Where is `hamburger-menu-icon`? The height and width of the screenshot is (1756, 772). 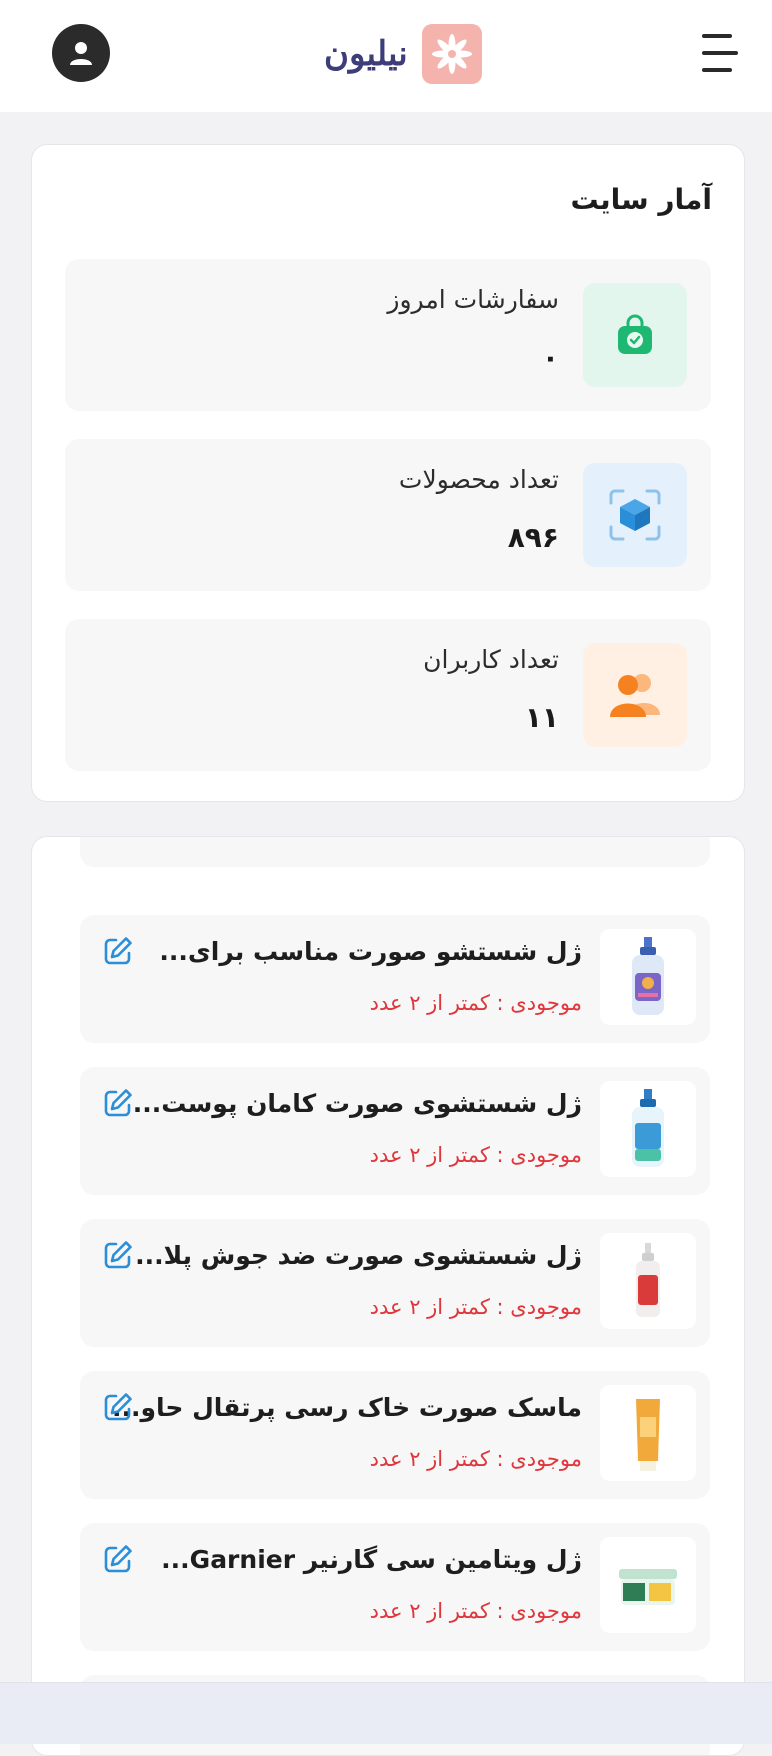 hamburger-menu-icon is located at coordinates (722, 53).